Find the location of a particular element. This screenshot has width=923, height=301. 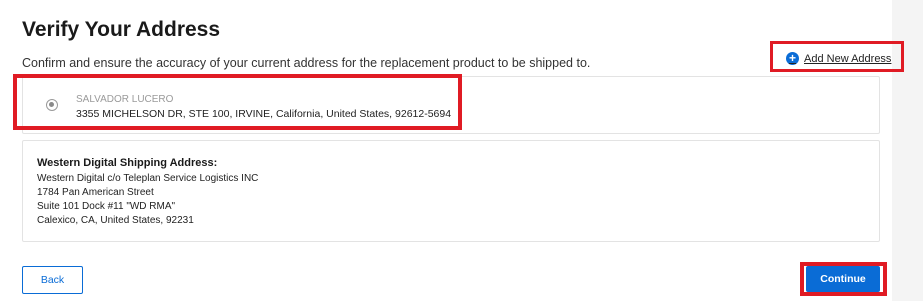

wd-shipping-line: Suite 101 Dock #11 "WD RMA" is located at coordinates (106, 206).